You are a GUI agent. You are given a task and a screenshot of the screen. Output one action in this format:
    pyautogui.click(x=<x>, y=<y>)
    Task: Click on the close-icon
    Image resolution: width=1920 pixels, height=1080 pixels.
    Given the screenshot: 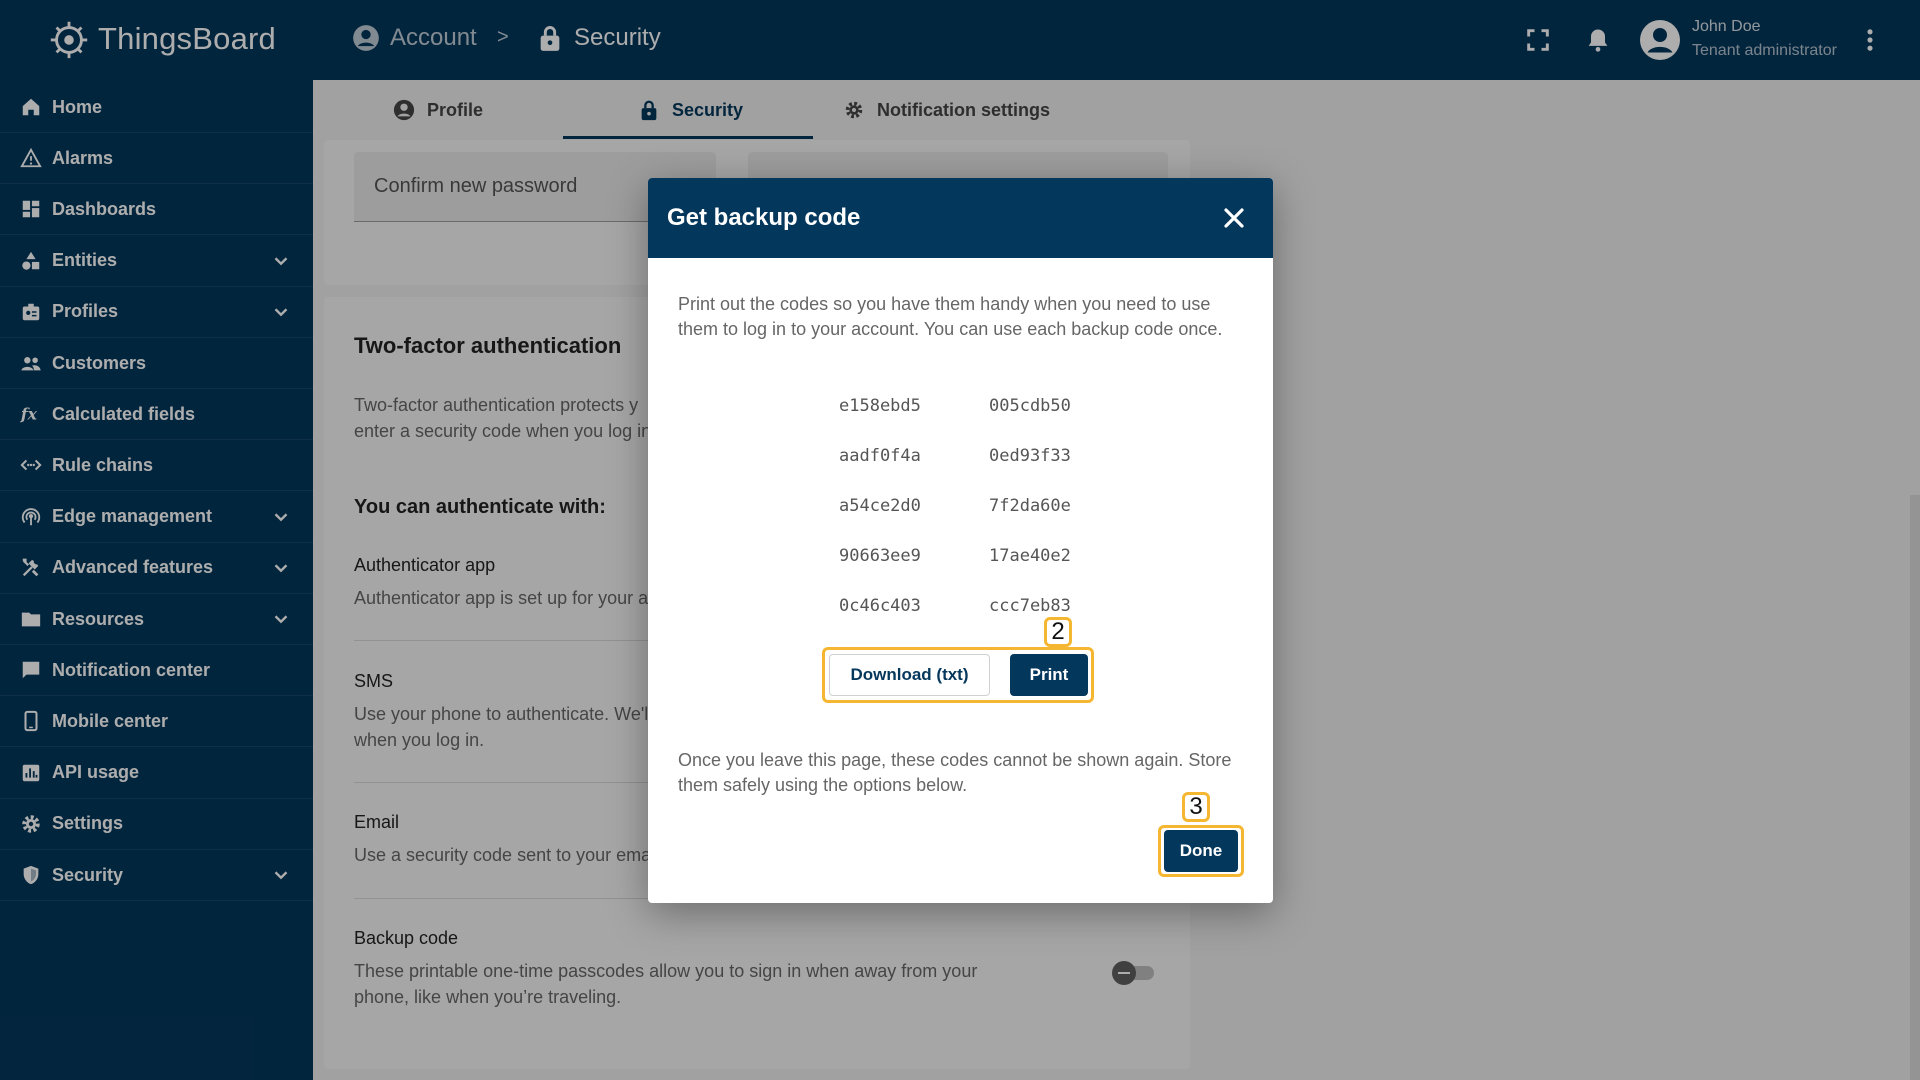 What is the action you would take?
    pyautogui.click(x=1234, y=218)
    